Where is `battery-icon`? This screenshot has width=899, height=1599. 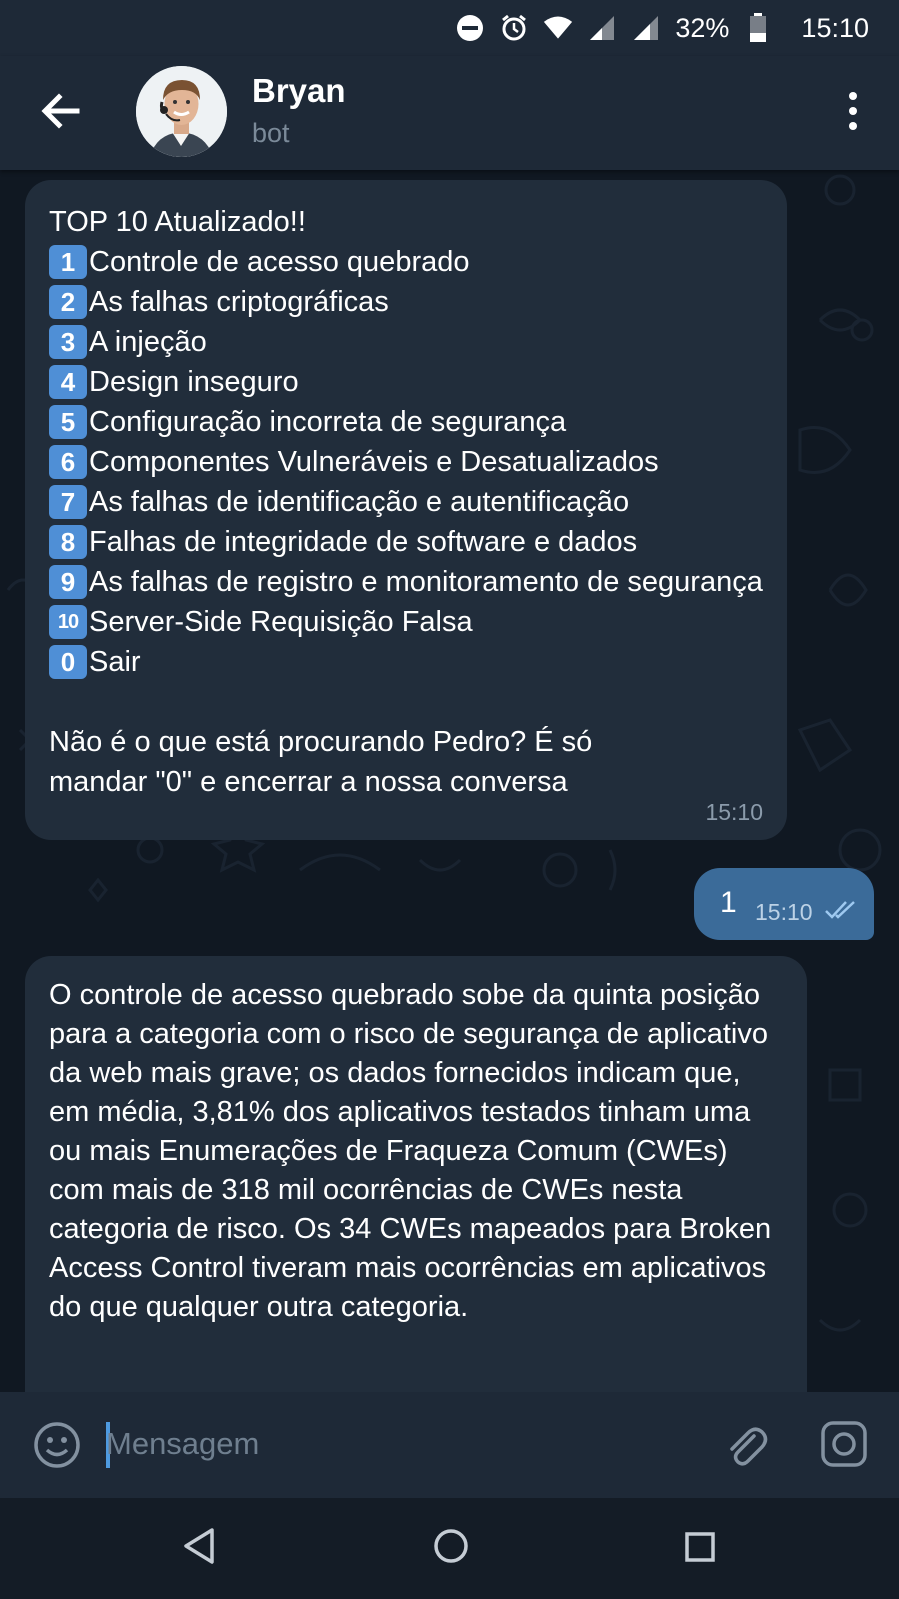
battery-icon is located at coordinates (758, 28).